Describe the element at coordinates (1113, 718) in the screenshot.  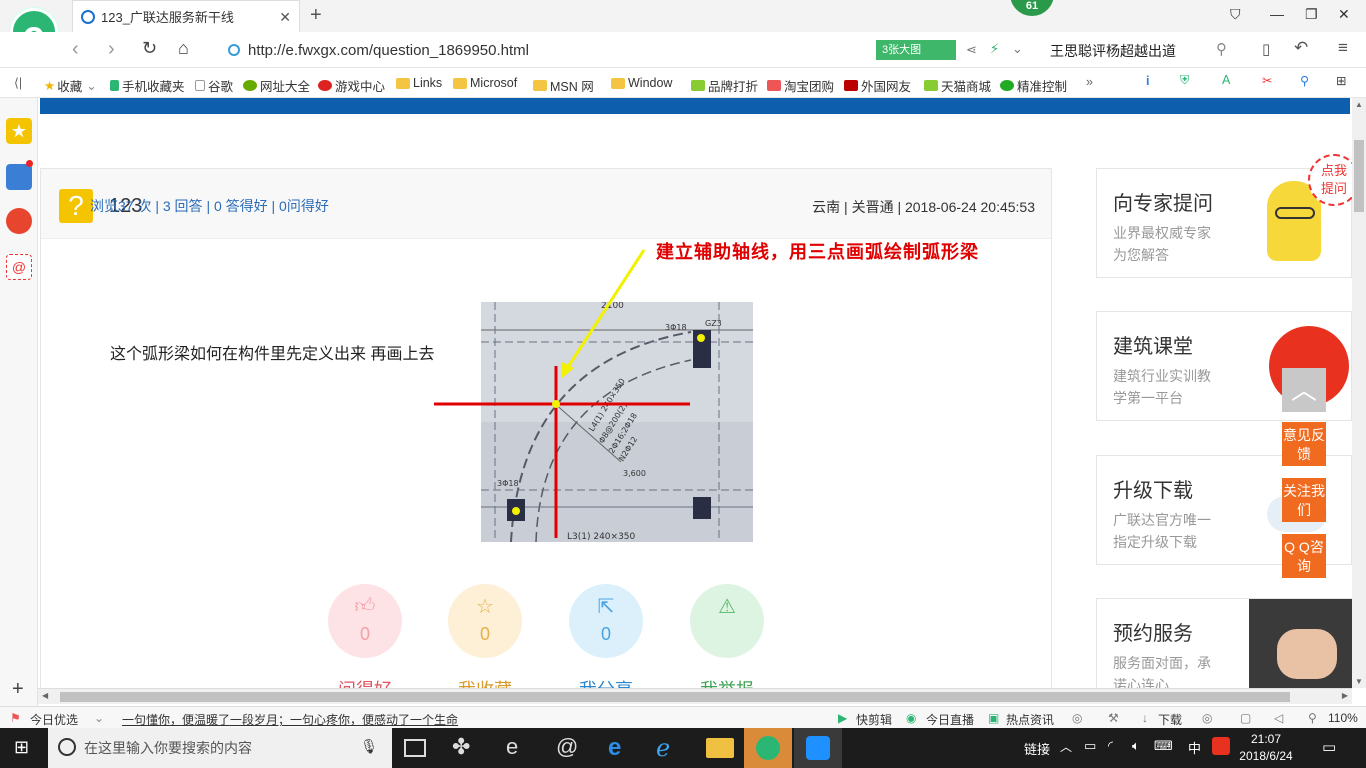
I see `tools-icon: ⚒` at that location.